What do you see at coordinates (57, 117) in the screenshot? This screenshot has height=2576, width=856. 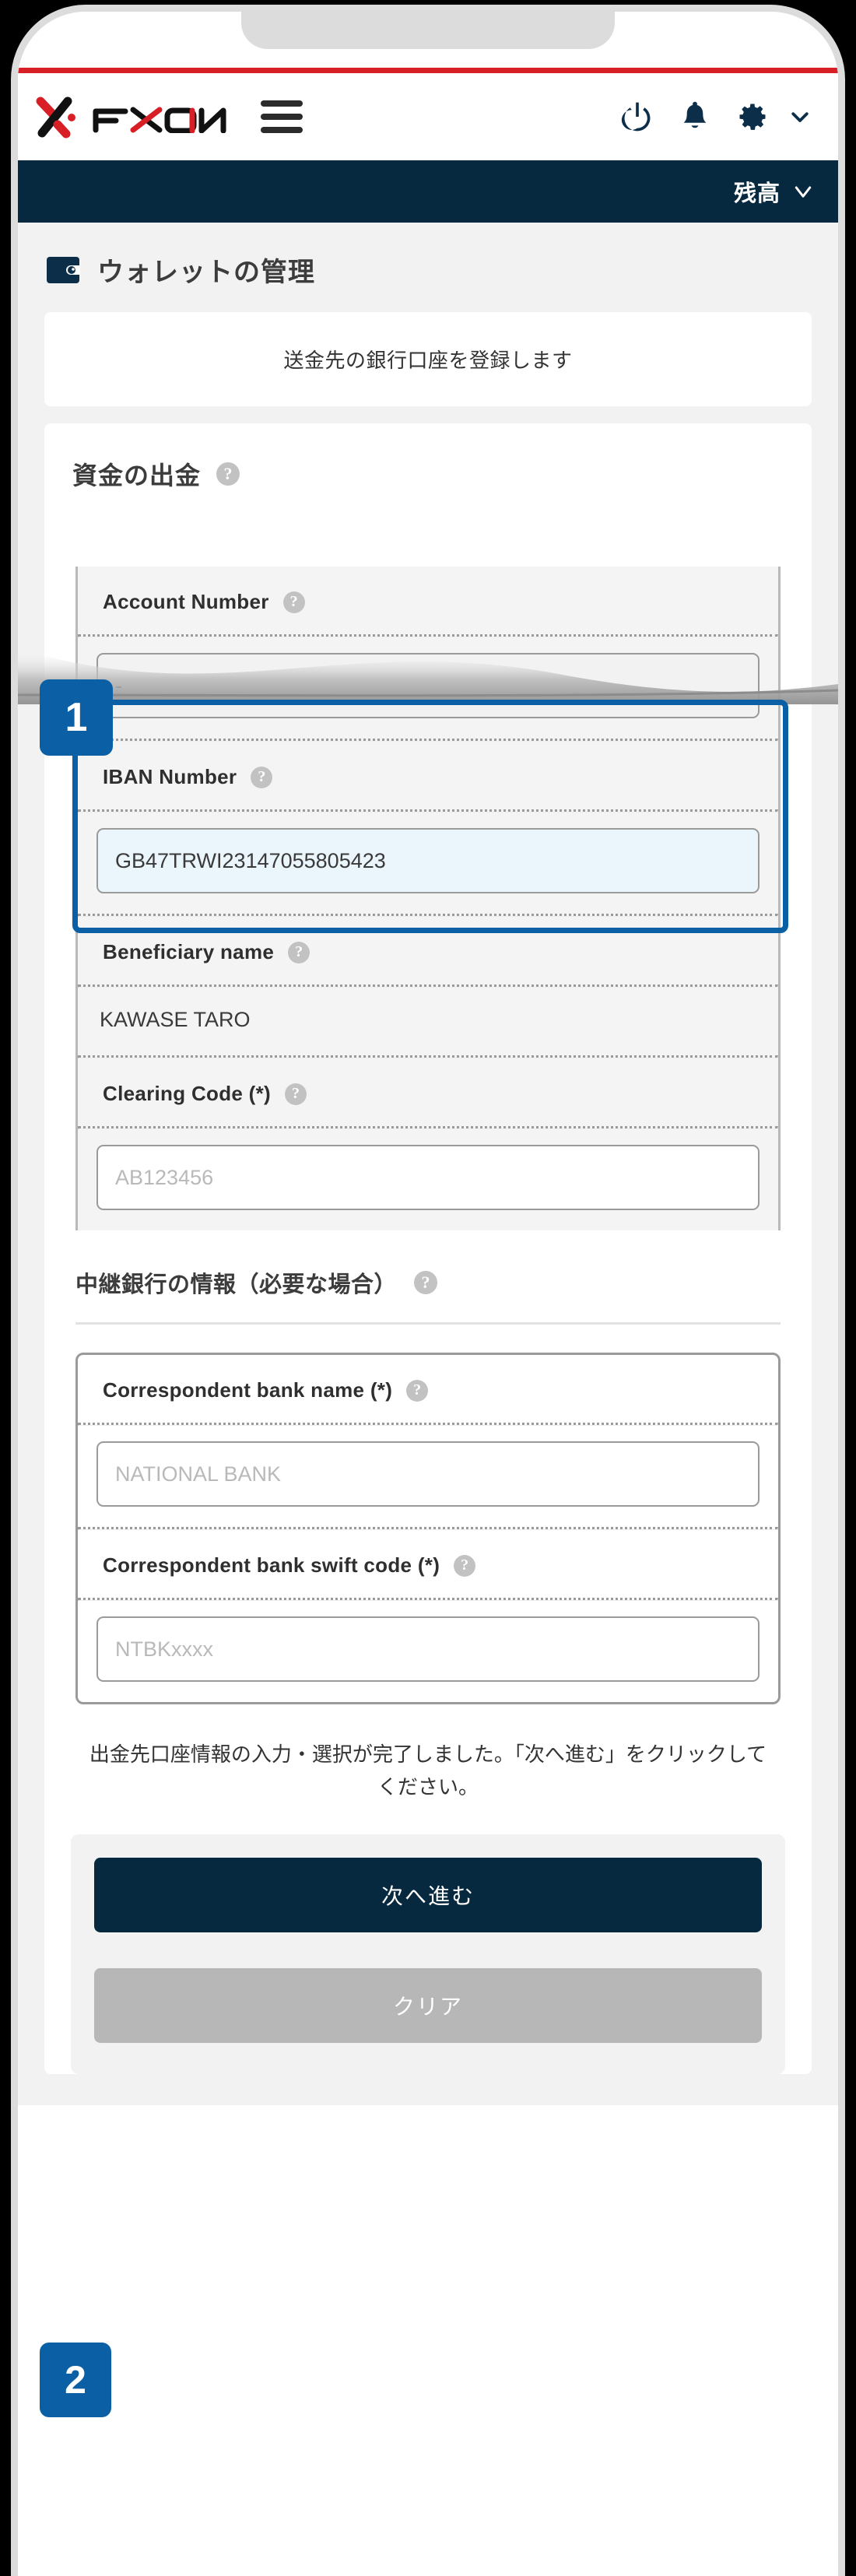 I see `fxon-mark-icon` at bounding box center [57, 117].